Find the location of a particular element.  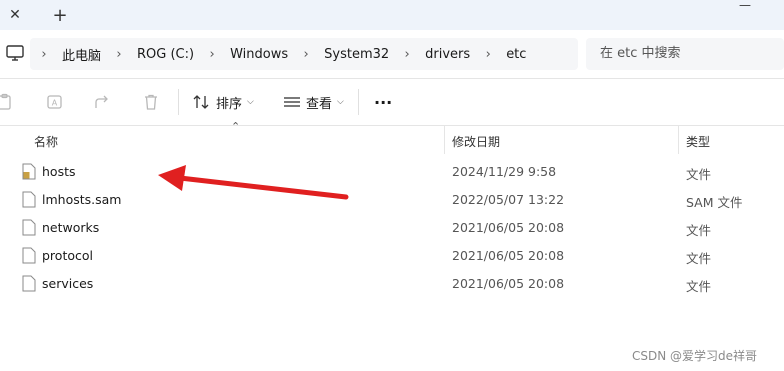

view-button: 查看 ⌵ is located at coordinates (313, 102).